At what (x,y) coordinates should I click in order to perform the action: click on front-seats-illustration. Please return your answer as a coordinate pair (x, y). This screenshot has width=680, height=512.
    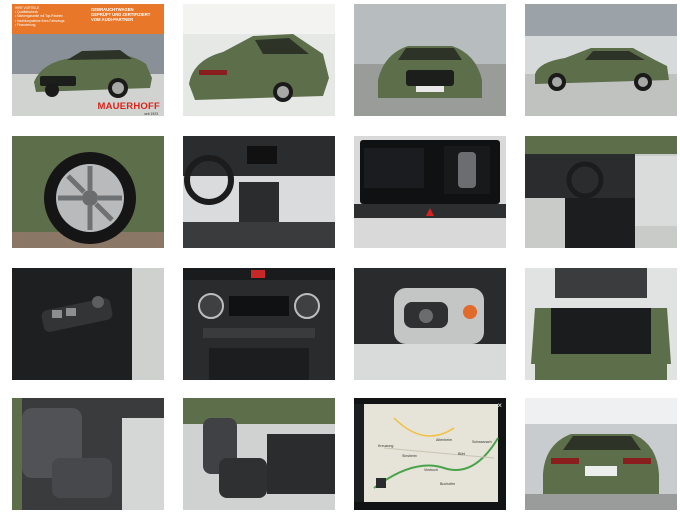
    Looking at the image, I should click on (259, 454).